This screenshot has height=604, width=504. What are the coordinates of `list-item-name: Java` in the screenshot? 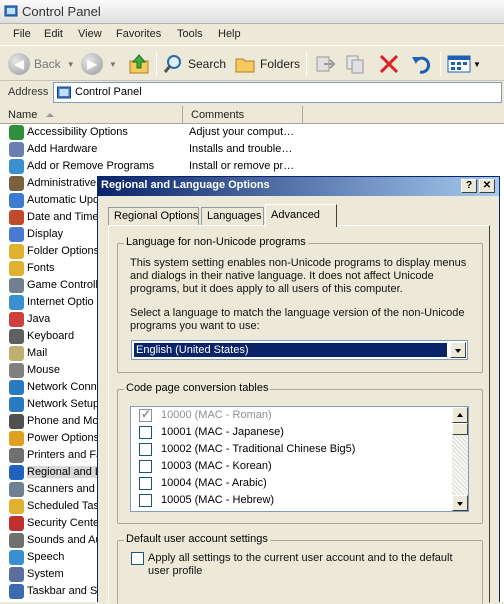 It's located at (39, 319).